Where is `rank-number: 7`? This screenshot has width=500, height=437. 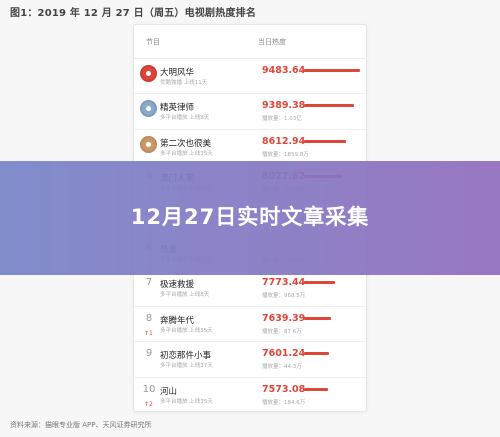
rank-number: 7 is located at coordinates (149, 283).